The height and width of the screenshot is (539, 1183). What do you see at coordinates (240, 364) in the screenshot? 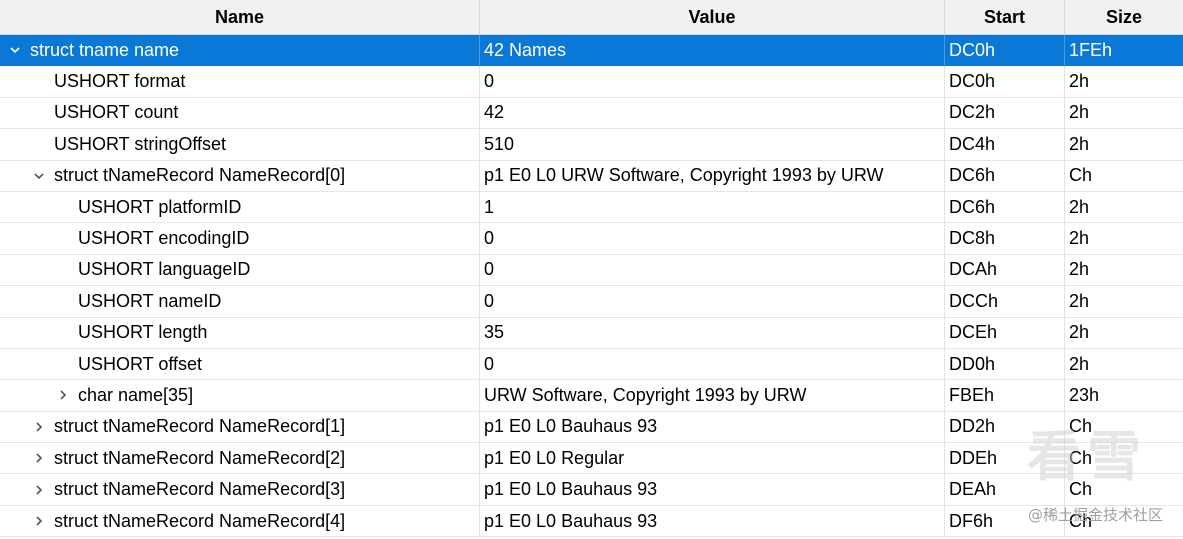
I see `name-cell: USHORT offset` at bounding box center [240, 364].